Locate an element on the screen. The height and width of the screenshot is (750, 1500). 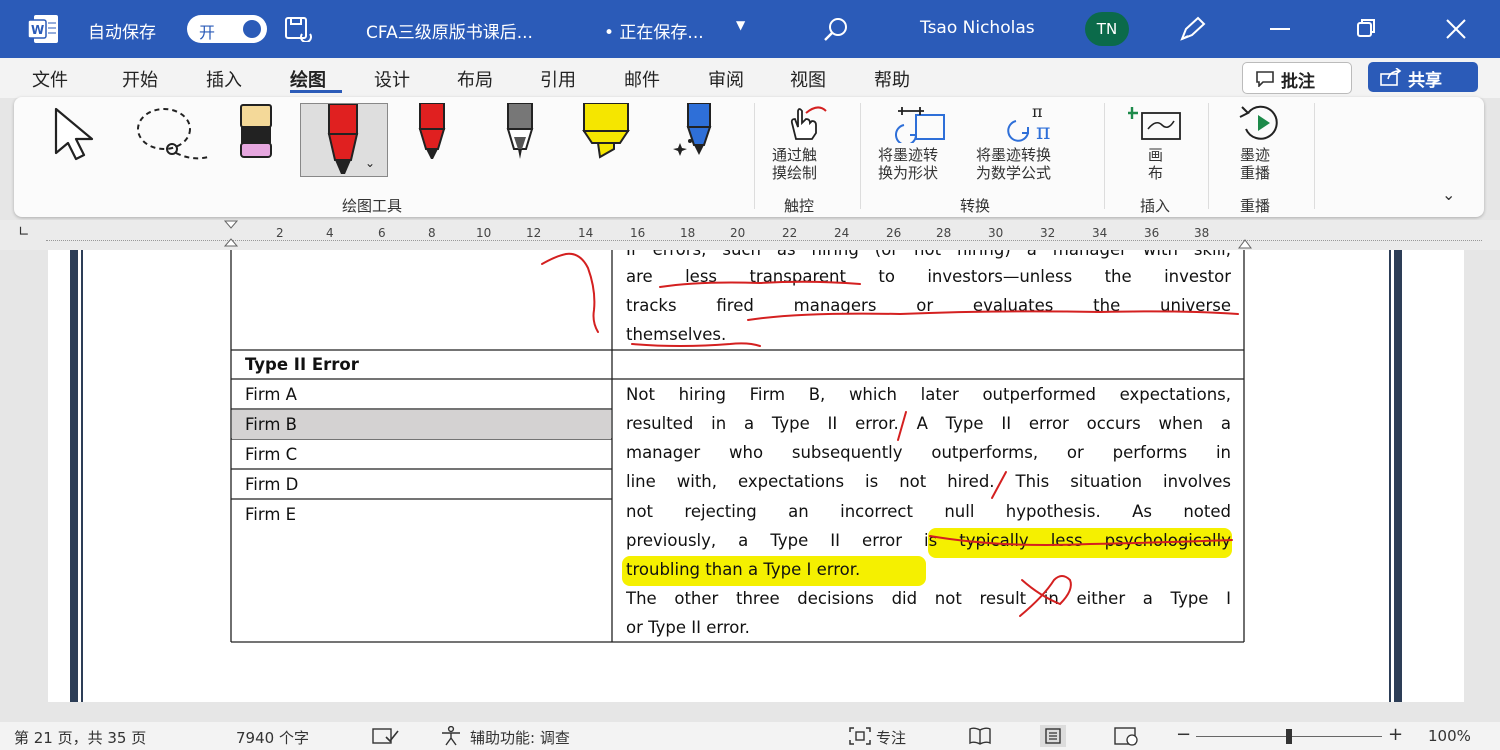
ink-to-math-label-2: 为数学公式 is located at coordinates (1014, 173).